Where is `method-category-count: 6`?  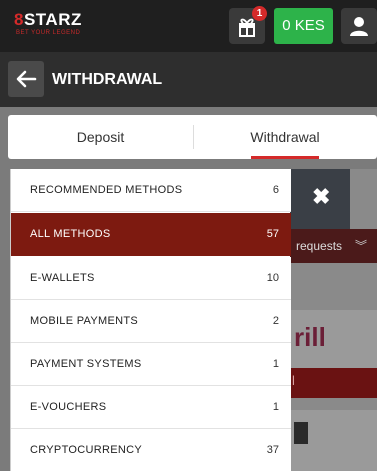 method-category-count: 6 is located at coordinates (275, 190).